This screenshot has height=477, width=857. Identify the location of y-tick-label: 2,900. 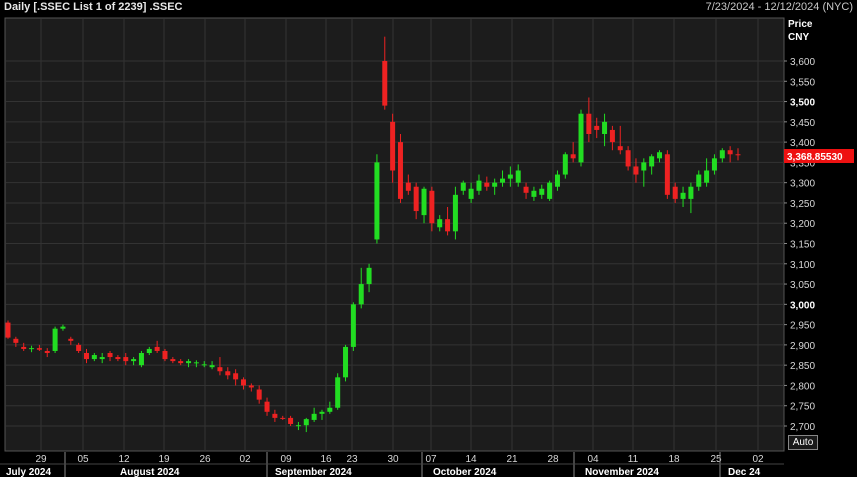
(802, 346).